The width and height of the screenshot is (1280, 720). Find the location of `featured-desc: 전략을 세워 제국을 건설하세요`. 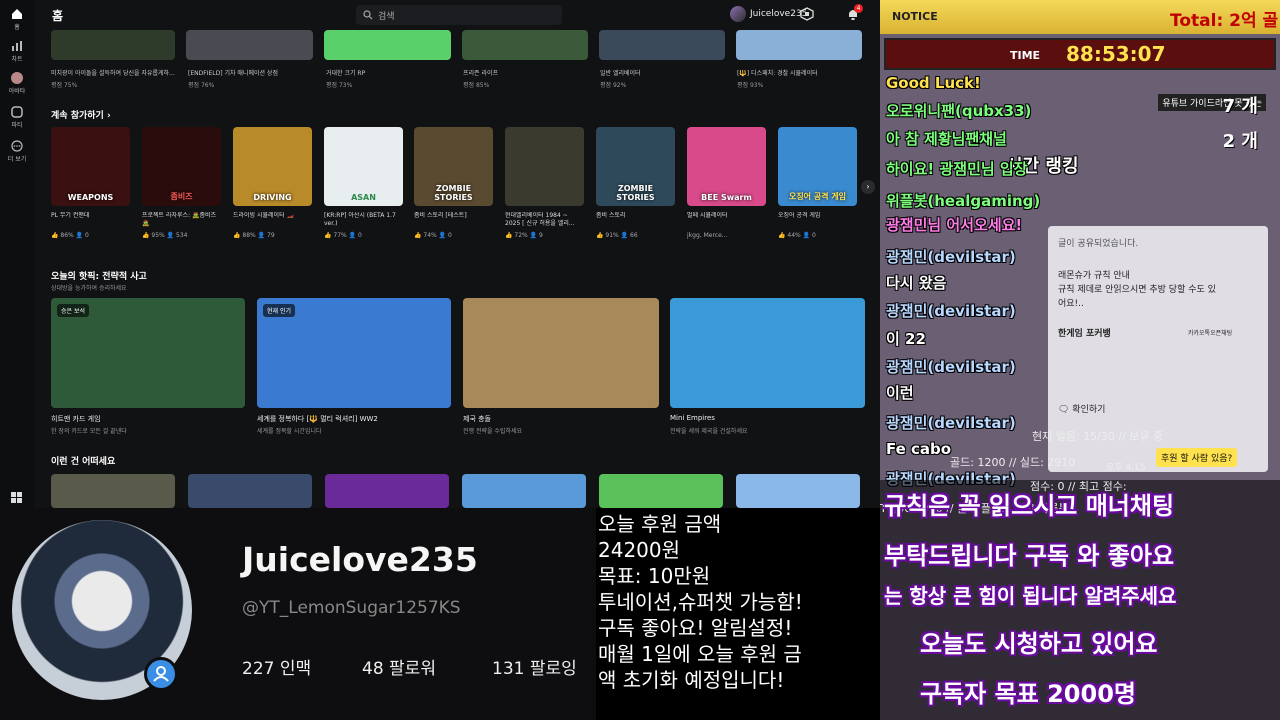

featured-desc: 전략을 세워 제국을 건설하세요 is located at coordinates (709, 431).